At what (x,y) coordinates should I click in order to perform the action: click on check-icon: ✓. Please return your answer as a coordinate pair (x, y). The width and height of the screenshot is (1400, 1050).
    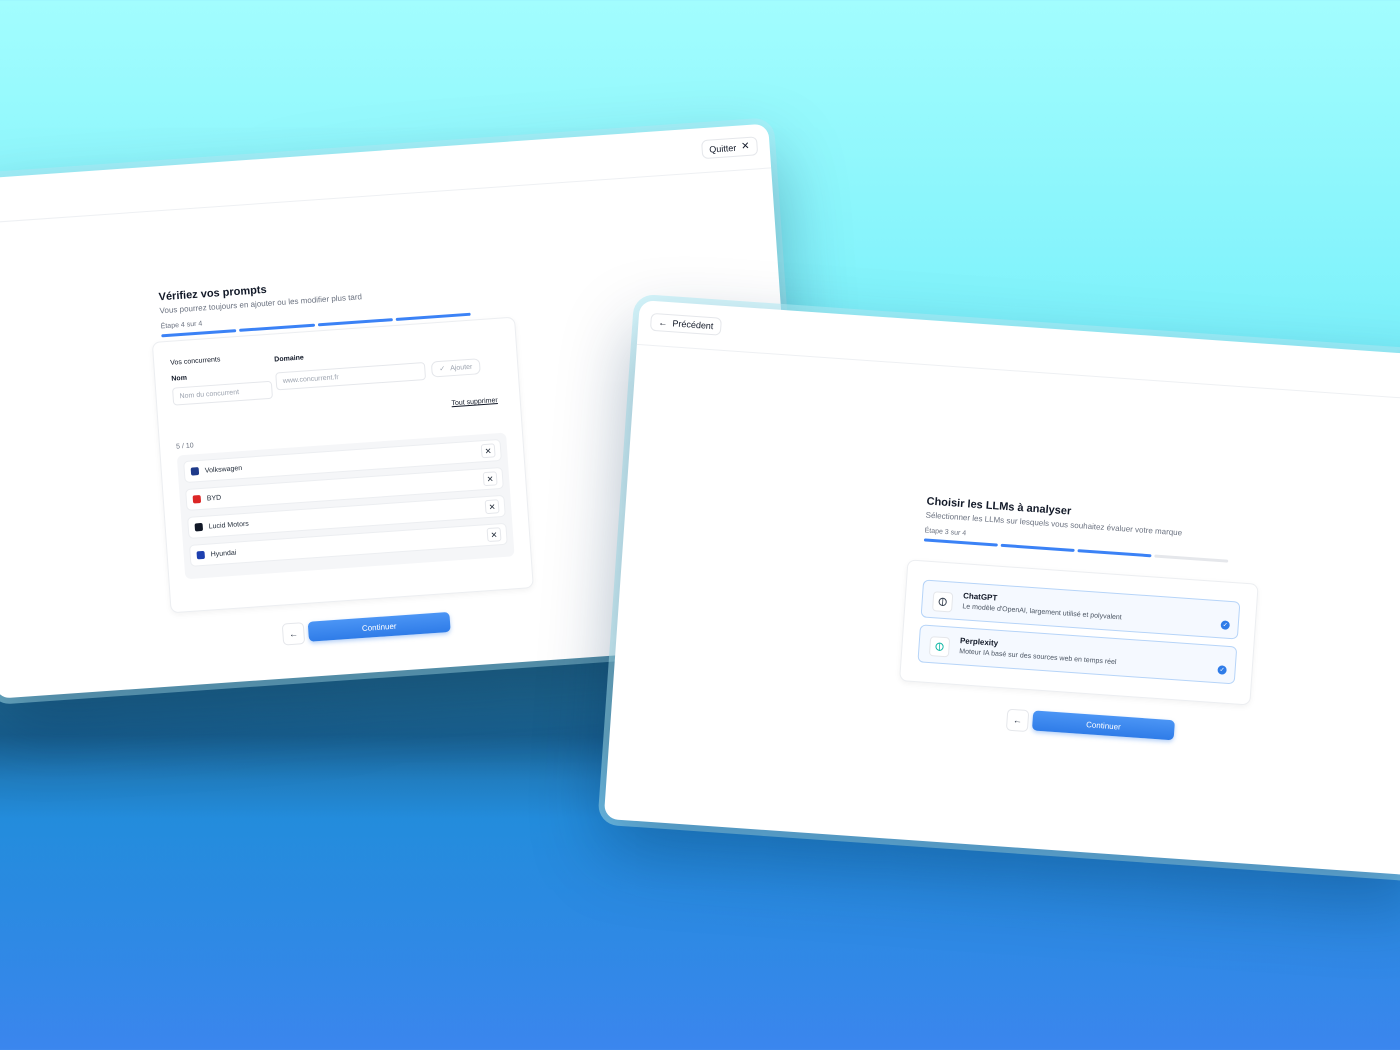
    Looking at the image, I should click on (442, 369).